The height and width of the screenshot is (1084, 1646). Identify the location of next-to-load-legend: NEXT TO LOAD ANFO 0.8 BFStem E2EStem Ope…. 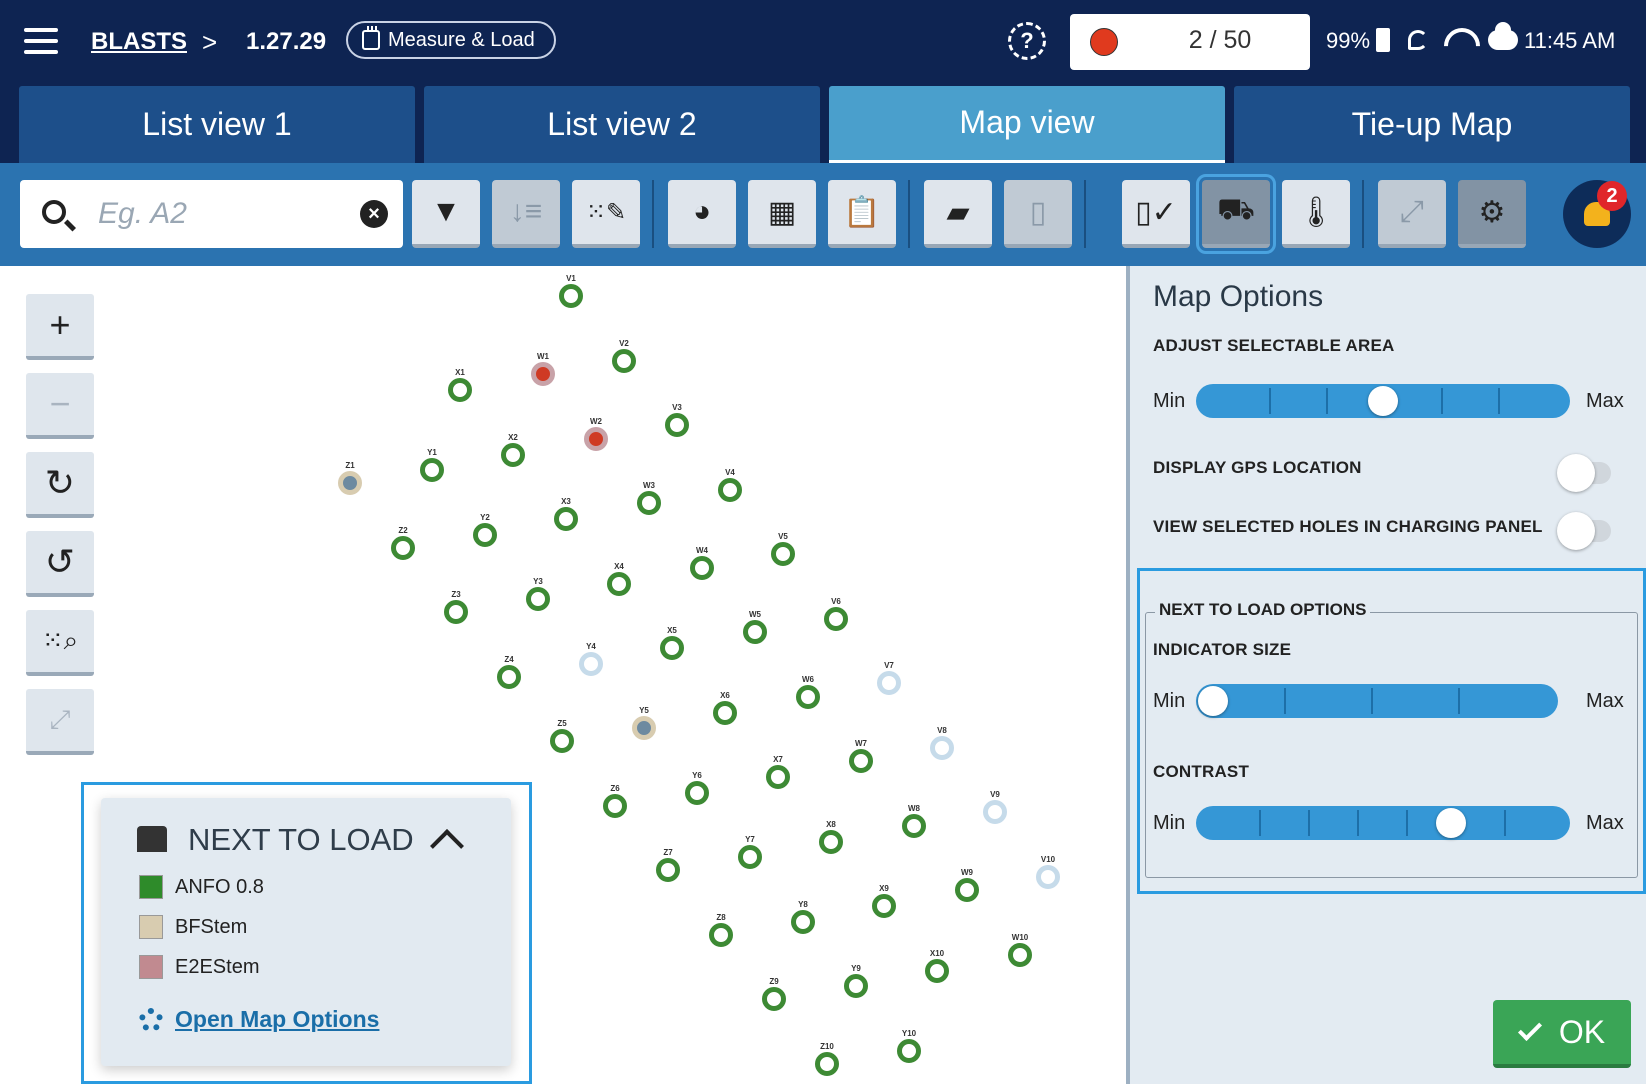
(306, 932).